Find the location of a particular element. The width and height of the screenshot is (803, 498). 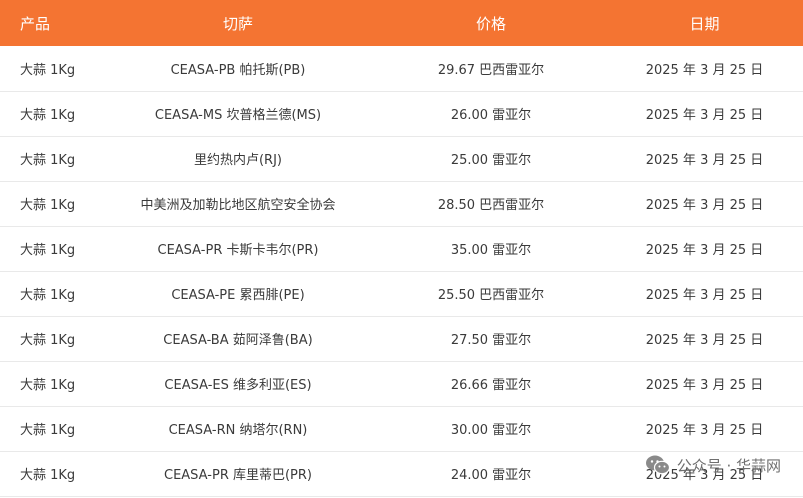

cell-price: 28.50 巴西雷亚尔 is located at coordinates (491, 204).